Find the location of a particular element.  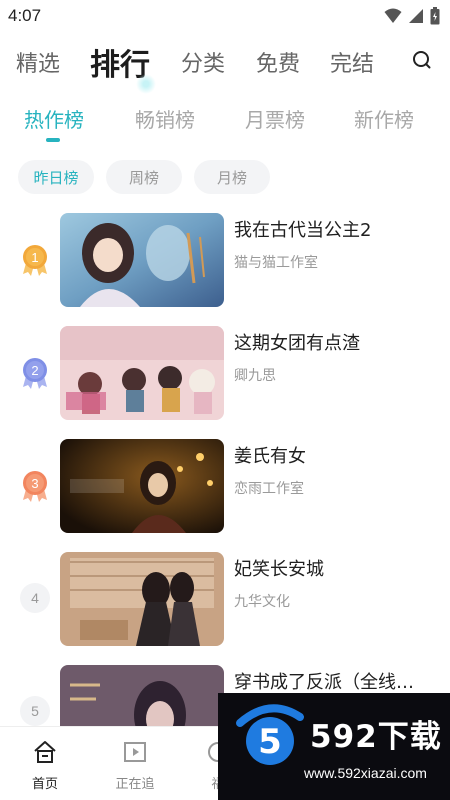

rank-item: 4 妃笑长安城 九华文化 is located at coordinates (225, 599).